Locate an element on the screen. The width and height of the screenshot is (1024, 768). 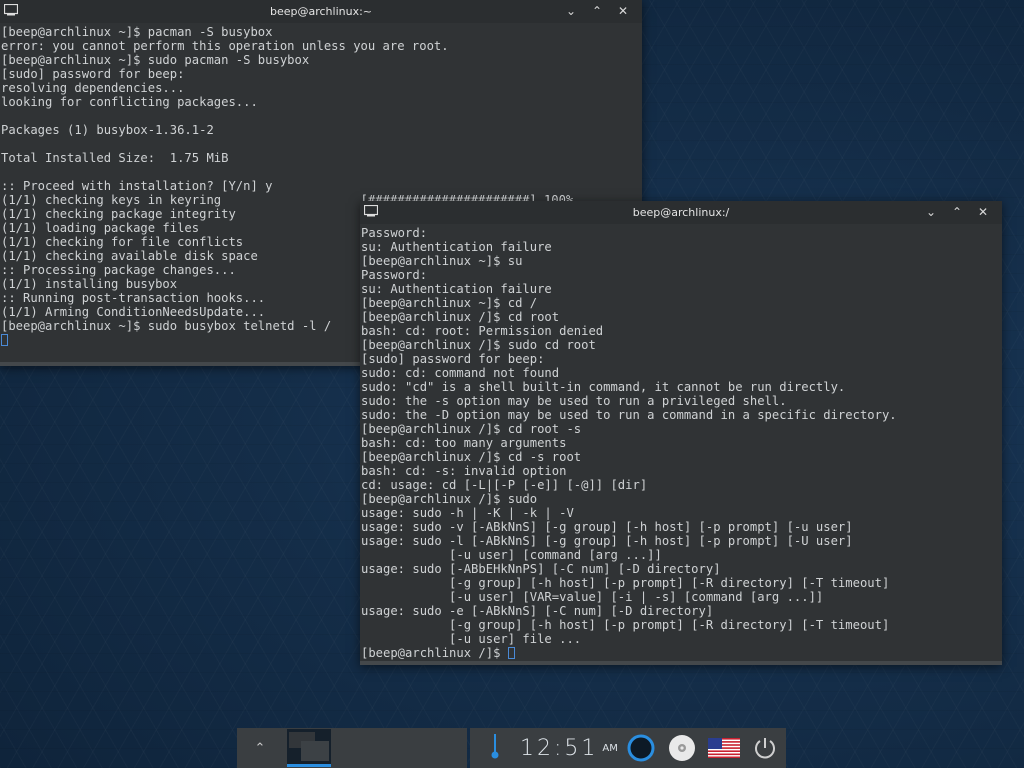
terminal-prompt-line: [beep@archlinux /]$ is located at coordinates (681, 653).